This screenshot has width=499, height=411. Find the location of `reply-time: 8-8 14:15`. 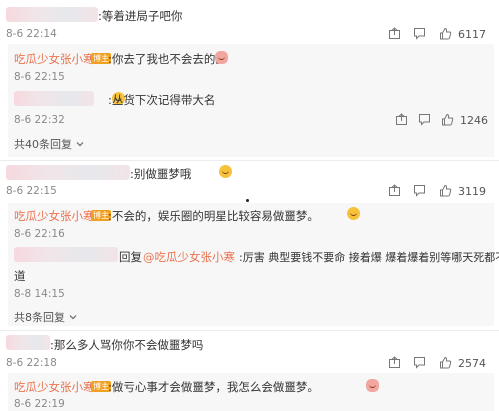

reply-time: 8-8 14:15 is located at coordinates (39, 294).